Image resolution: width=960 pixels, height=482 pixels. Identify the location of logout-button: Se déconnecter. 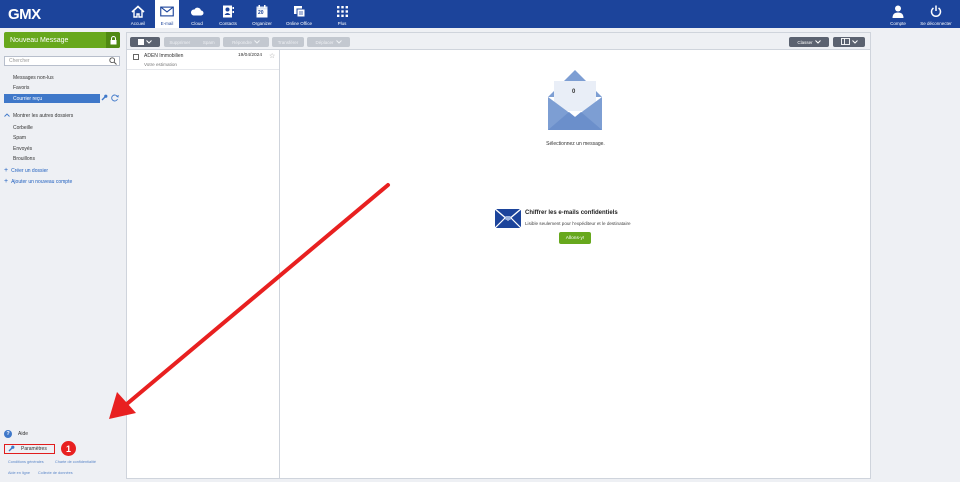
(936, 14).